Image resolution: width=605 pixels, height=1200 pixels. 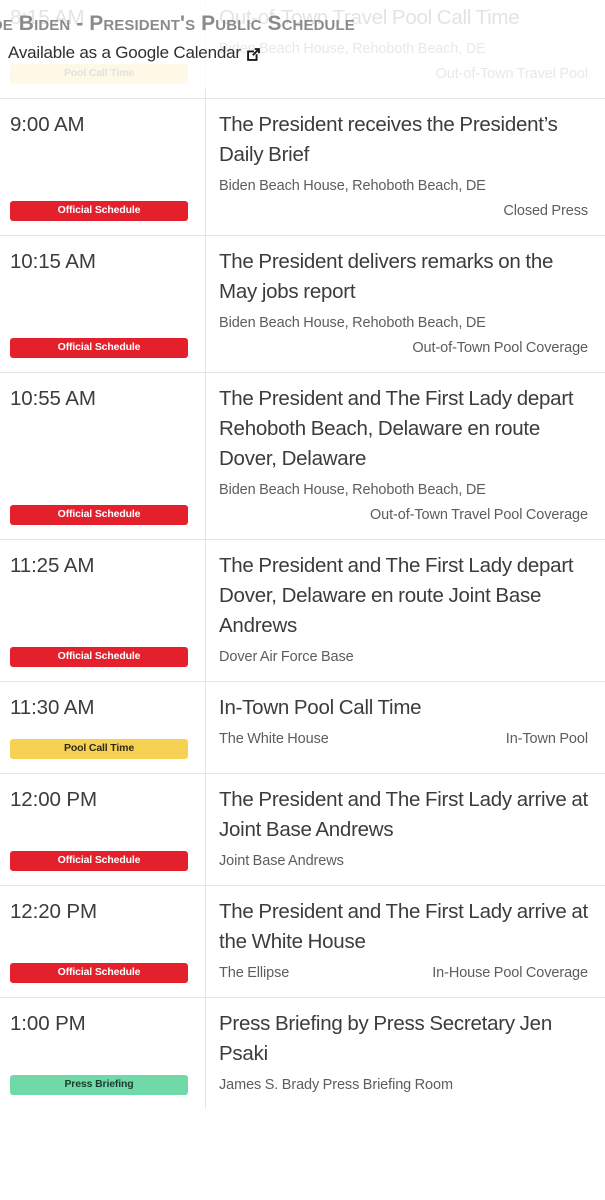 I want to click on event-meta-line: Joint Base Andrews, so click(x=403, y=861).